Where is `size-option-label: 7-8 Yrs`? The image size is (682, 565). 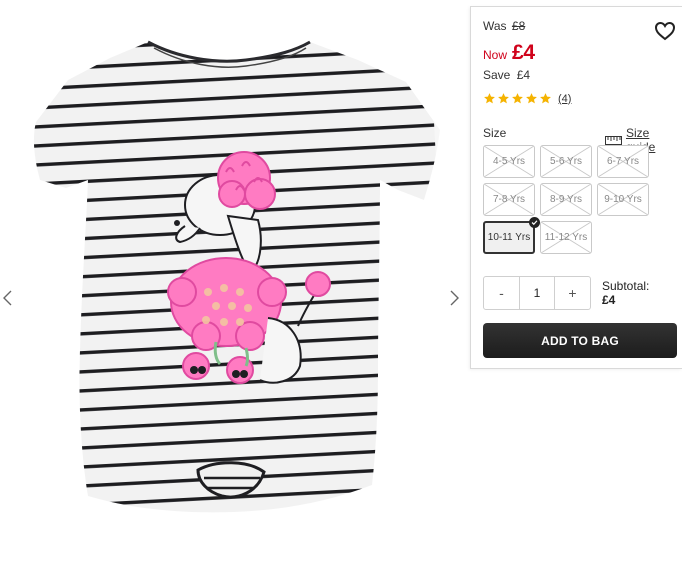 size-option-label: 7-8 Yrs is located at coordinates (509, 199).